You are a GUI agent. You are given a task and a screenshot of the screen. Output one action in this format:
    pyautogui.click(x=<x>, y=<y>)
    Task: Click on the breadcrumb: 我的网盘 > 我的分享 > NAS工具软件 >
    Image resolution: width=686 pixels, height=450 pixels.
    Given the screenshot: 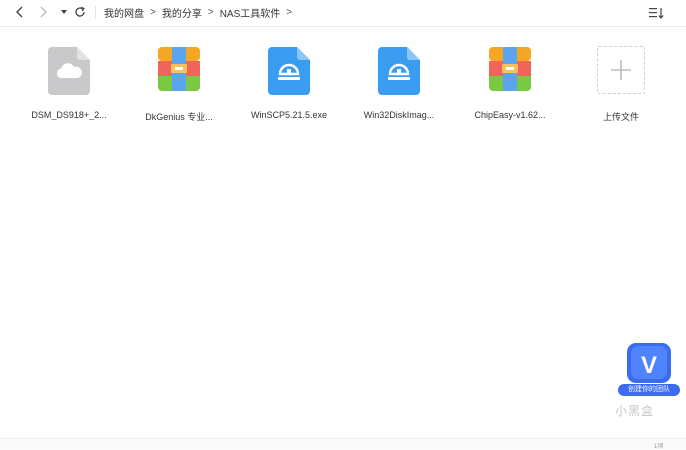 What is the action you would take?
    pyautogui.click(x=201, y=12)
    